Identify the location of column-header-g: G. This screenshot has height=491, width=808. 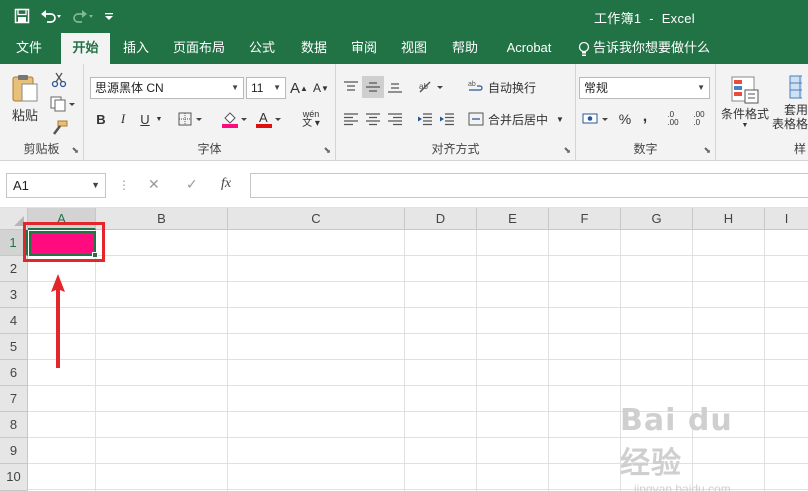
(657, 219).